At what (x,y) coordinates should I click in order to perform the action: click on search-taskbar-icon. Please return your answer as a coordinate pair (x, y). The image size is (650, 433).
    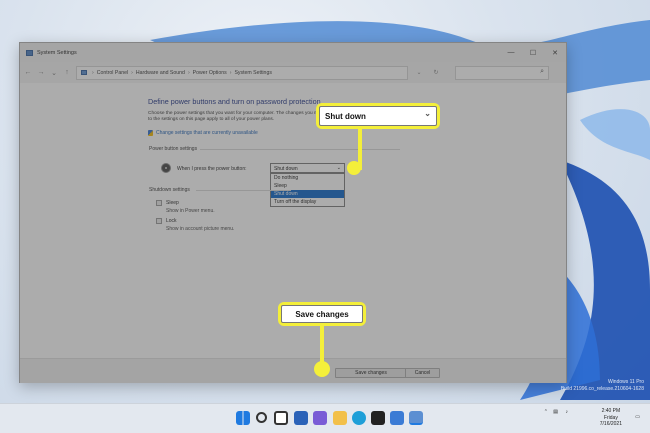
    Looking at the image, I should click on (261, 417).